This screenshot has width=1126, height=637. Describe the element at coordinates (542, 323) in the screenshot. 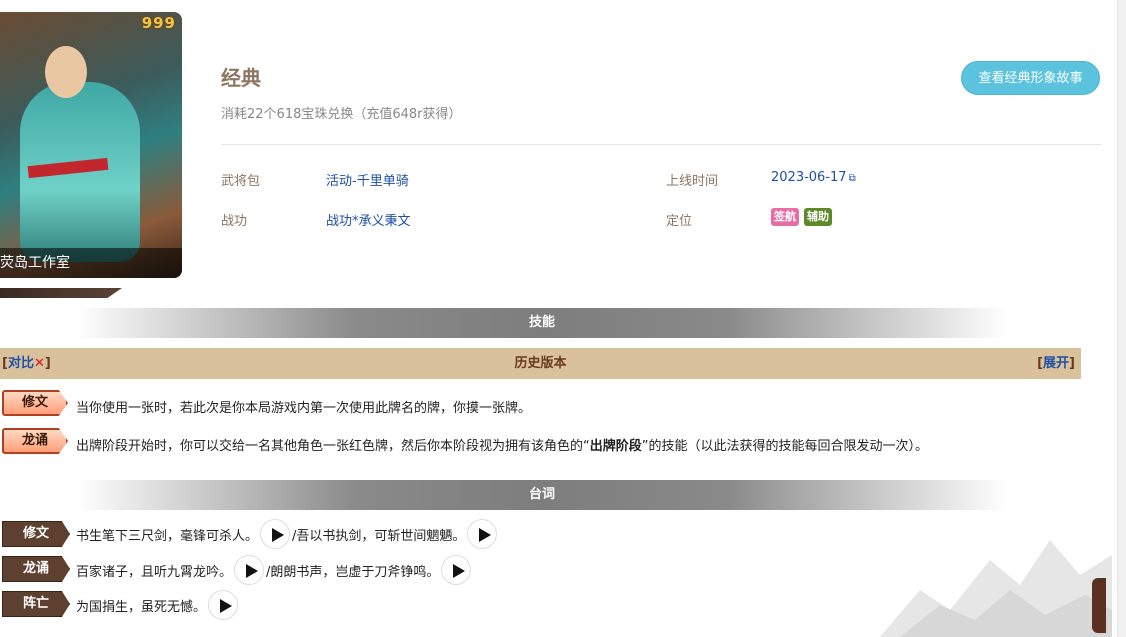

I see `skills-section-header: 技能` at that location.